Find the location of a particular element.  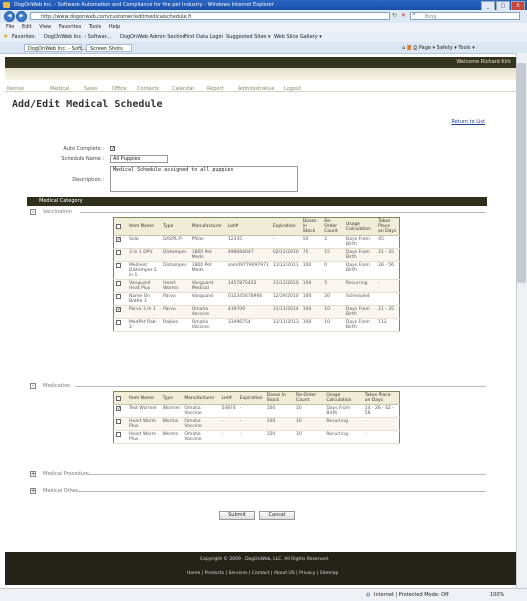

nav-report: Report is located at coordinates (215, 89).